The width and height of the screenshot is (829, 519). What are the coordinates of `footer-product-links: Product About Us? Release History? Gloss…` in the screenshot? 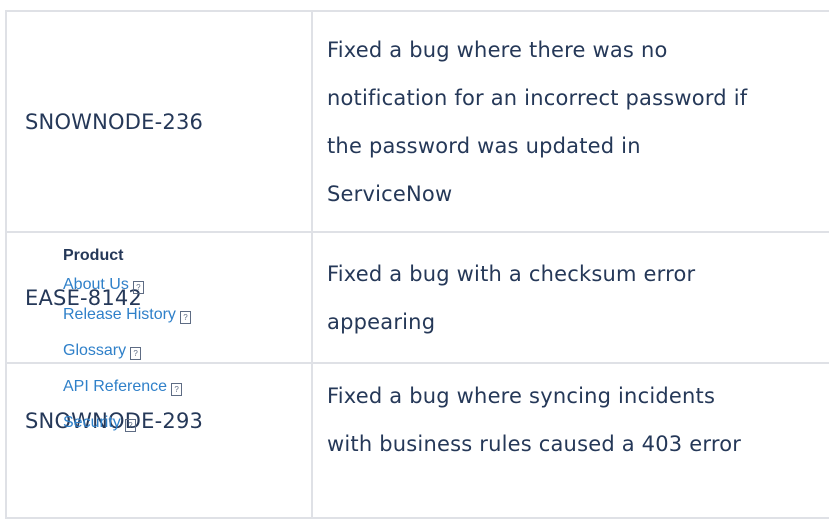 It's located at (127, 345).